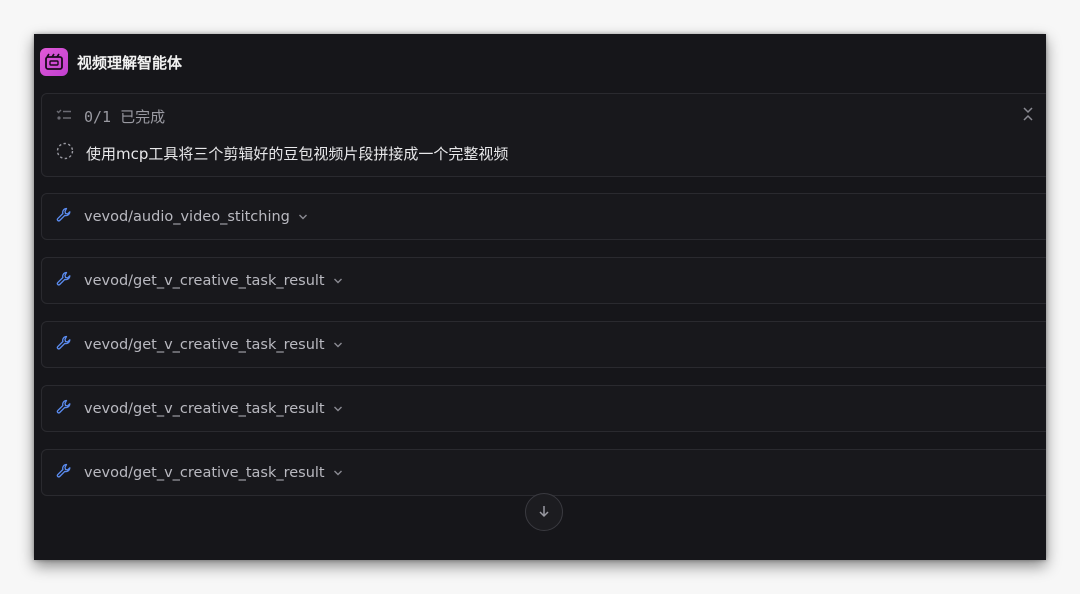 The image size is (1080, 594). What do you see at coordinates (543, 135) in the screenshot?
I see `task-progress-card: 0/1 已完成 使用mcp工具将三个剪辑好的豆包视频片段拼接成一个完整视频` at bounding box center [543, 135].